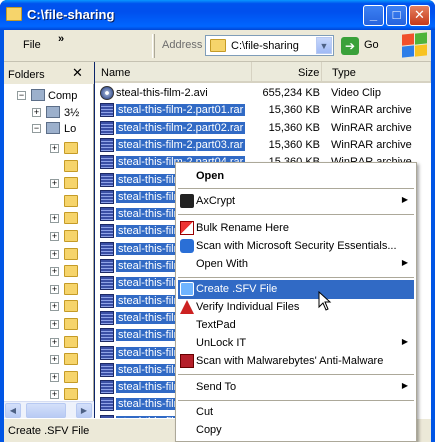 This screenshot has width=435, height=442. I want to click on file-size: 655,234 KB, so click(291, 93).